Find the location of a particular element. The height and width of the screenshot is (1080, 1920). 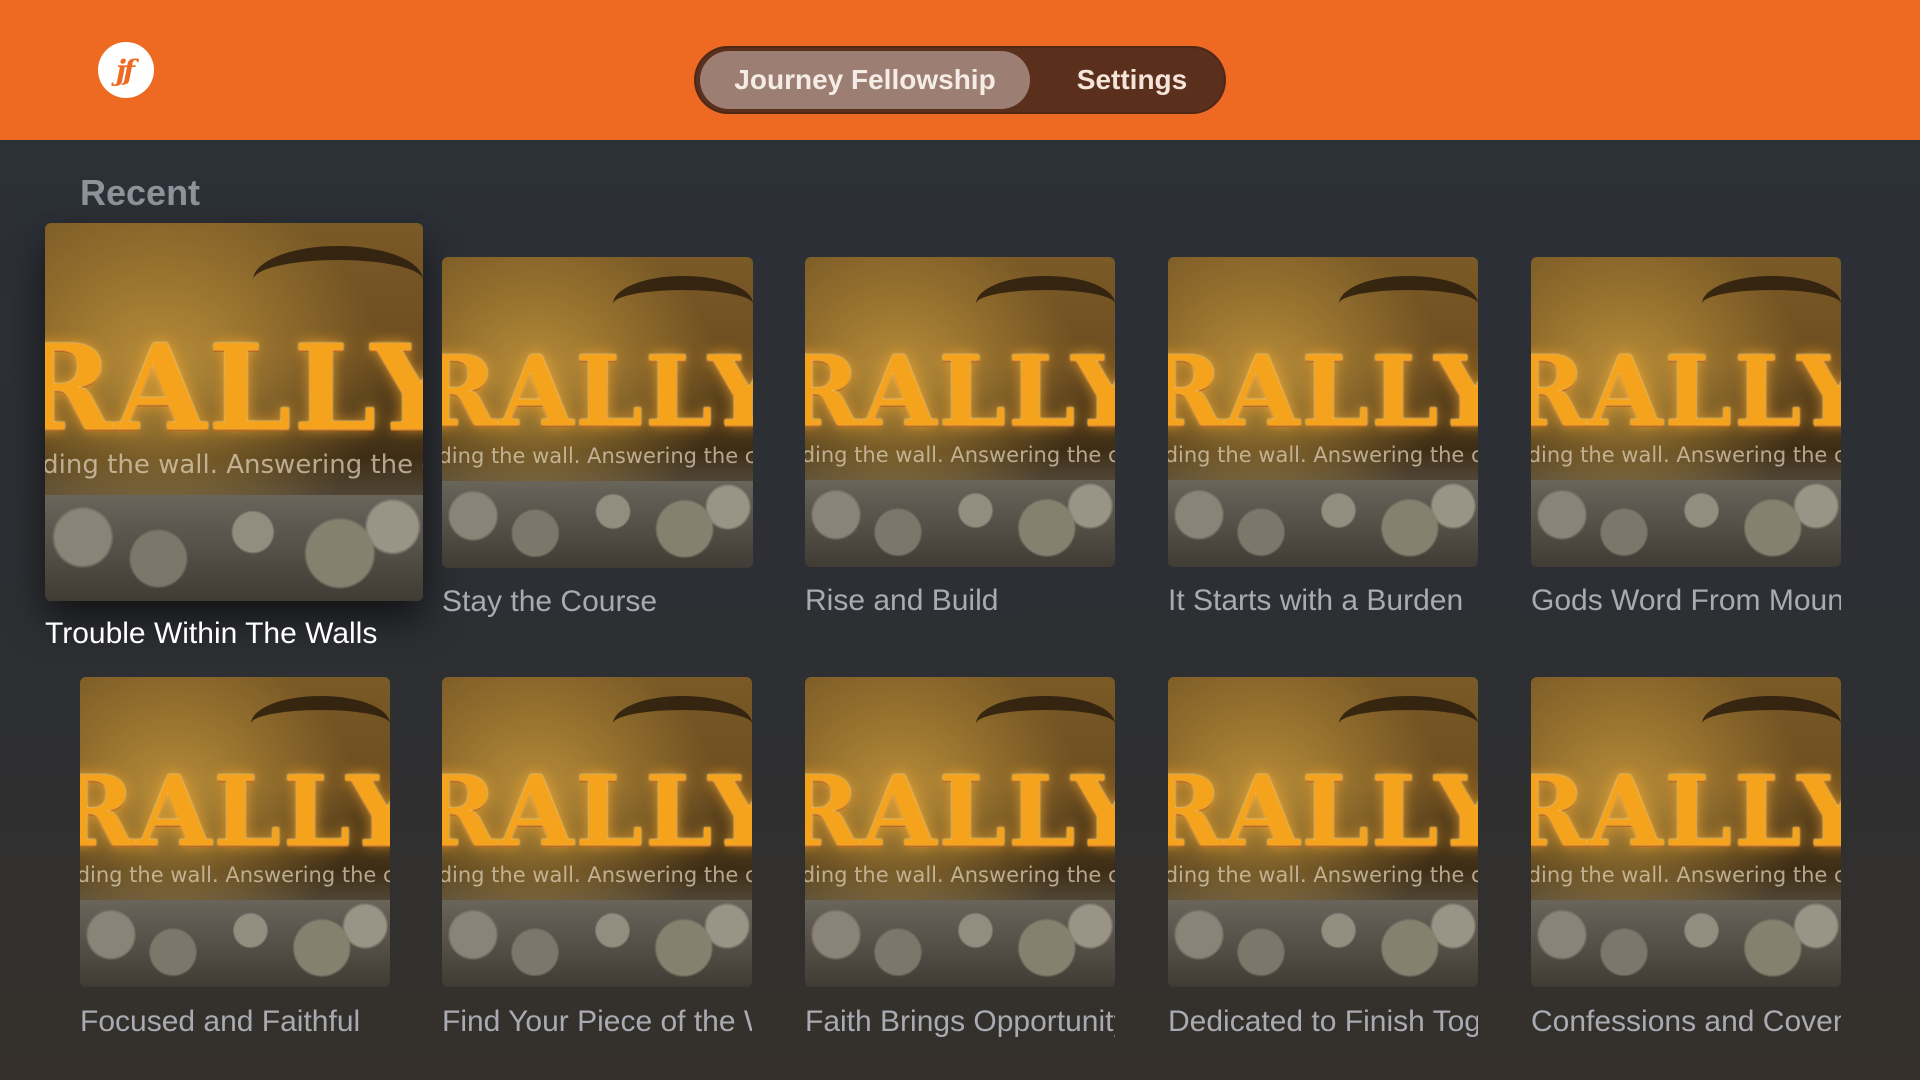

episode-title: Gods Word From Mount is located at coordinates (1686, 600).